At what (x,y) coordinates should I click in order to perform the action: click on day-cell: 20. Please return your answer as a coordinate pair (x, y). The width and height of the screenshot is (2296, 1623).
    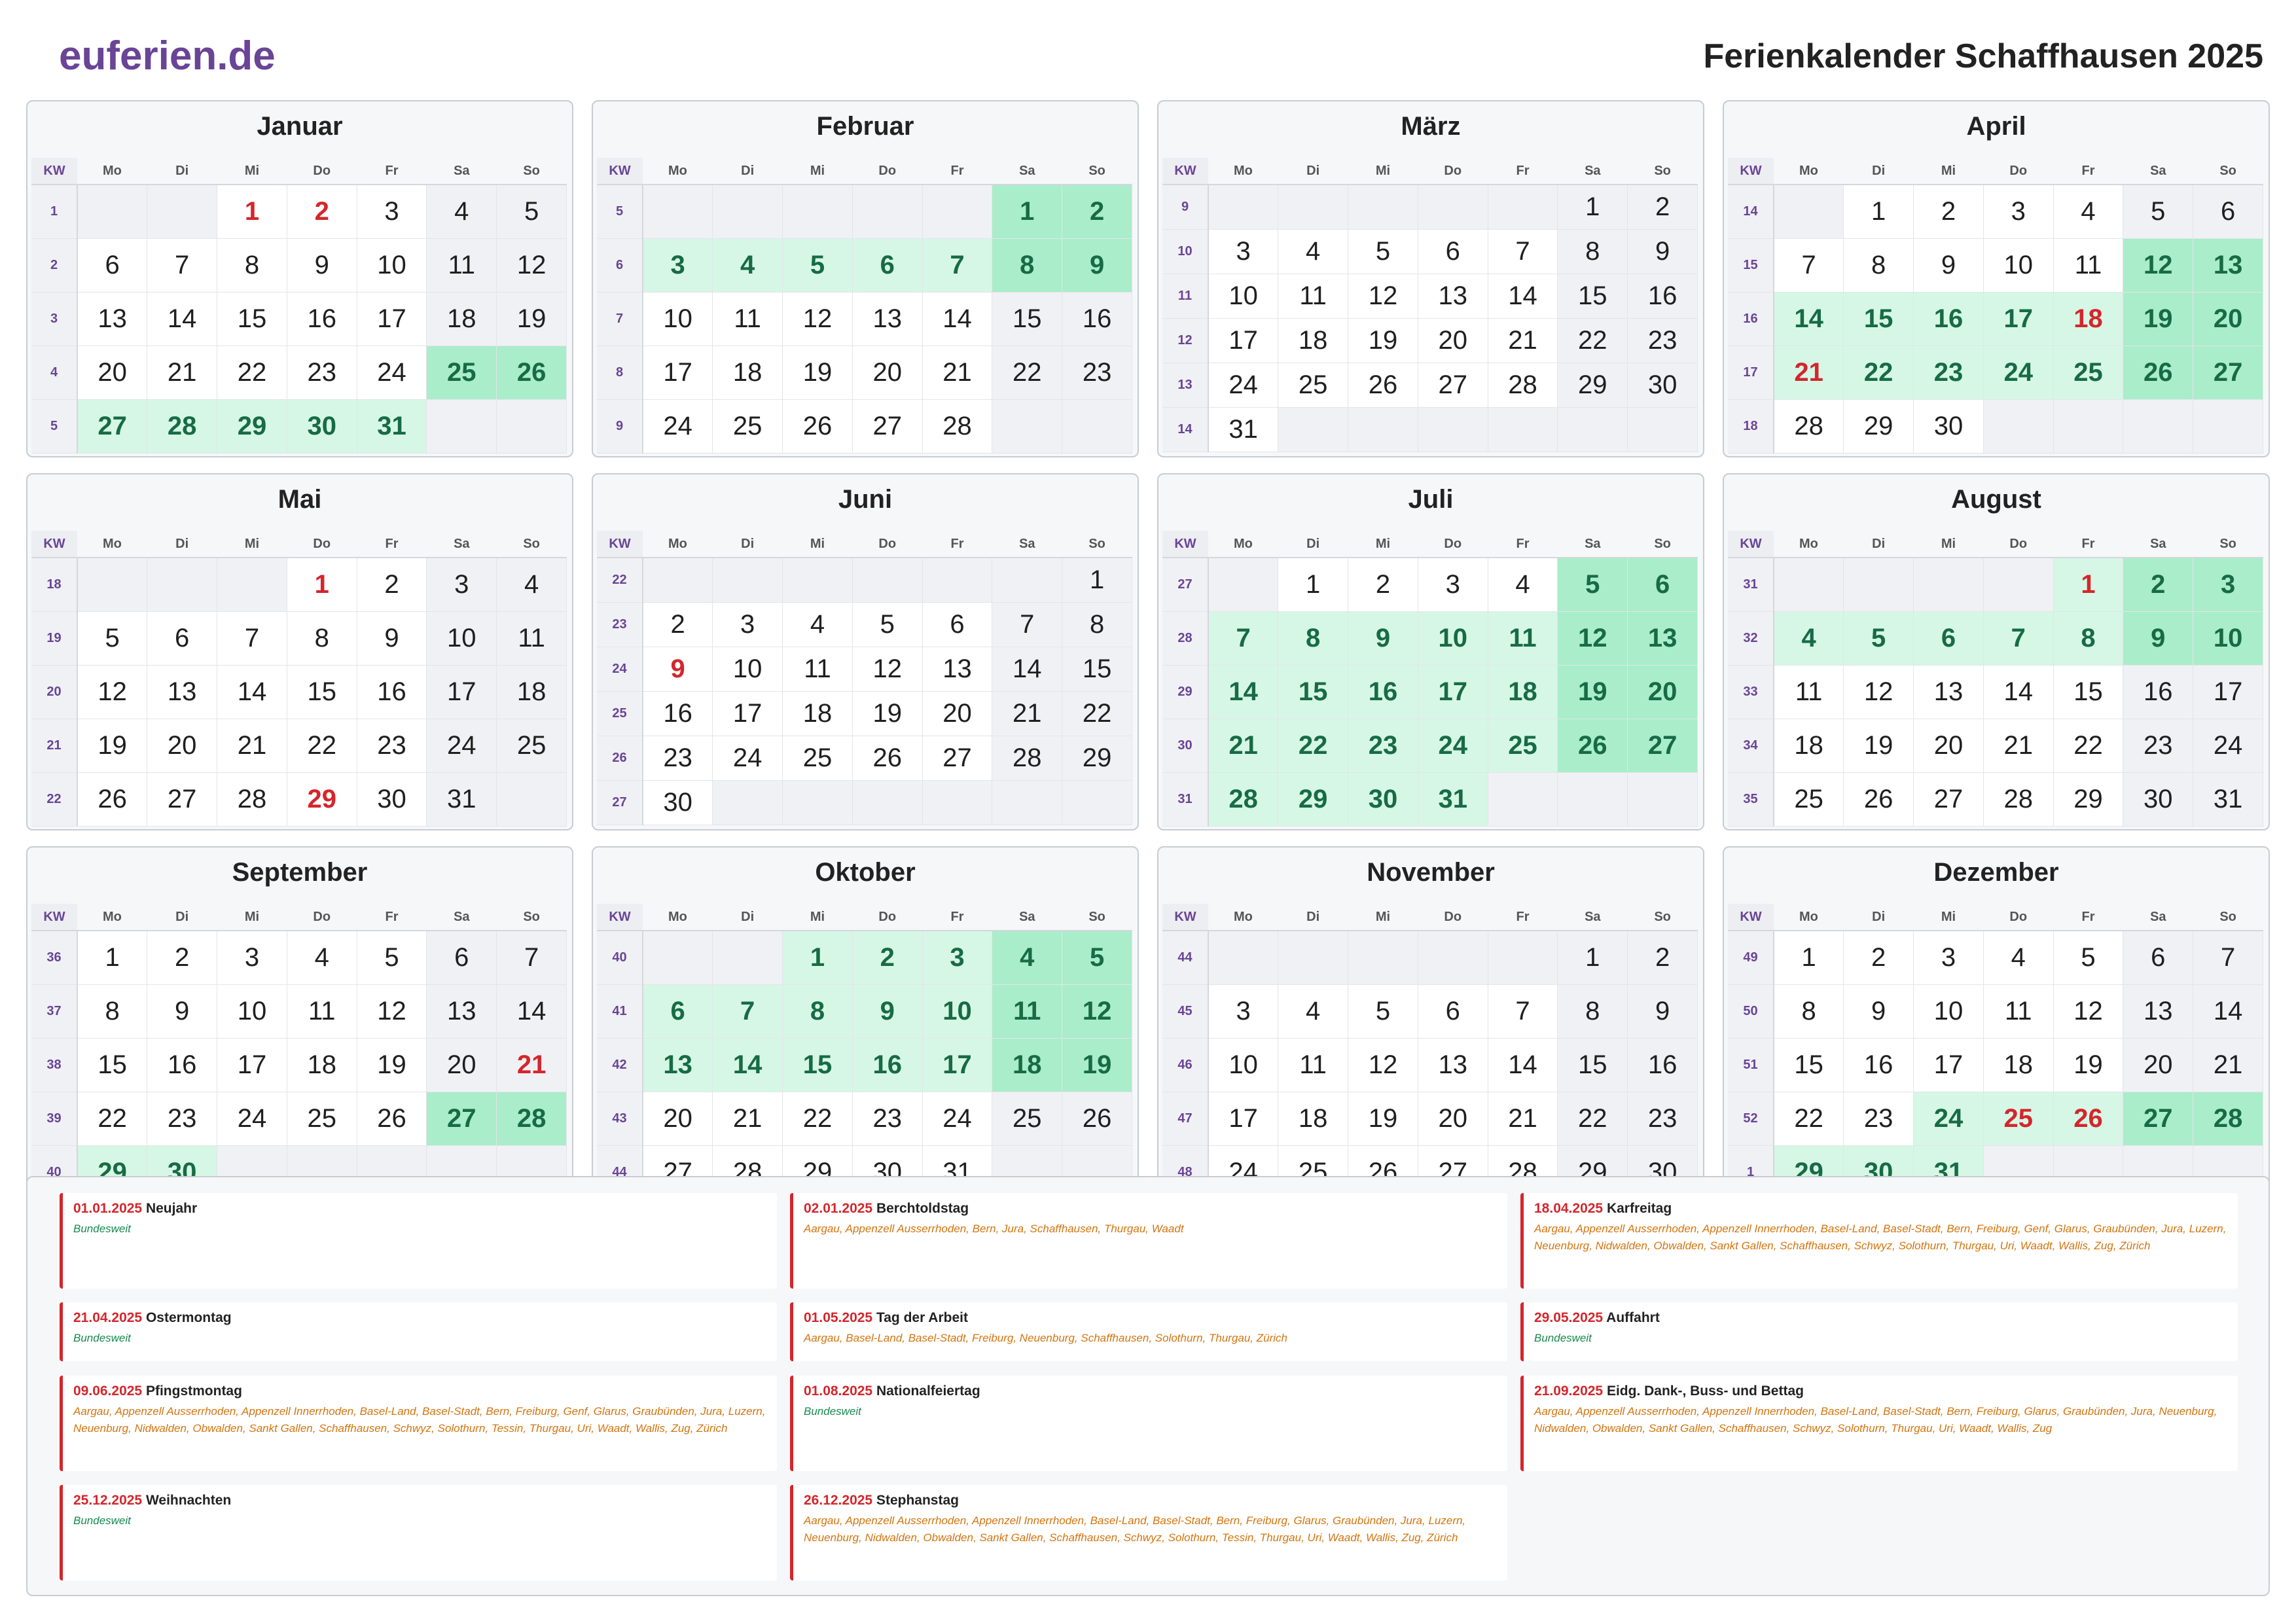
    Looking at the image, I should click on (1453, 340).